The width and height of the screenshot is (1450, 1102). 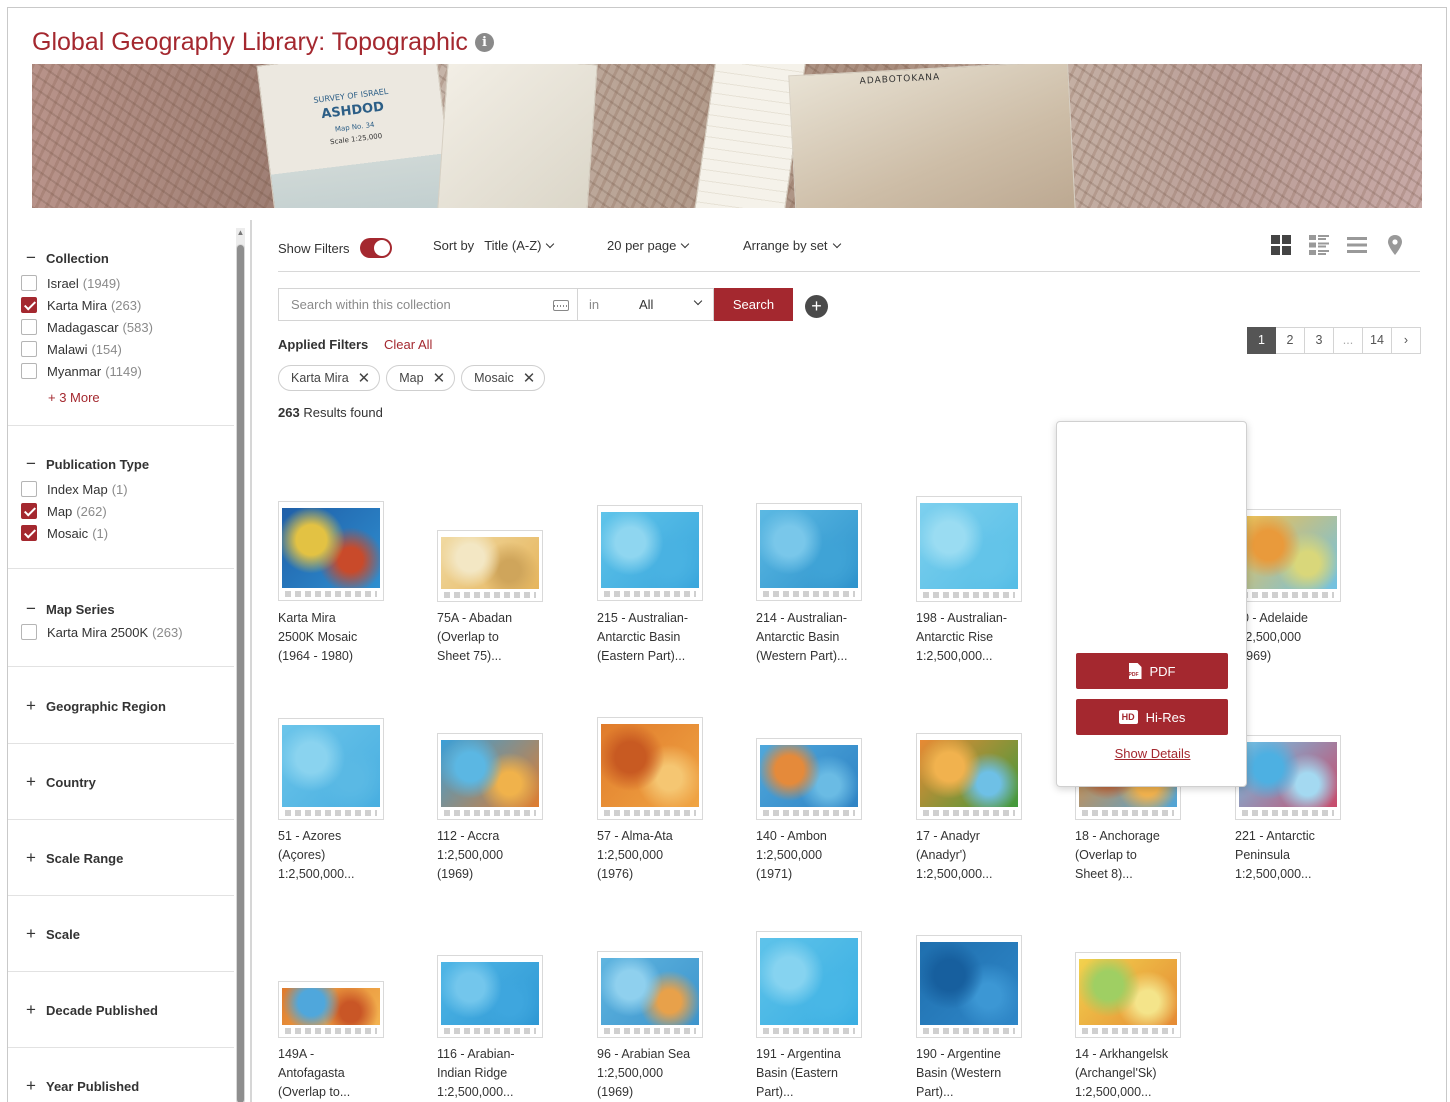 I want to click on page-button: 2, so click(x=1290, y=340).